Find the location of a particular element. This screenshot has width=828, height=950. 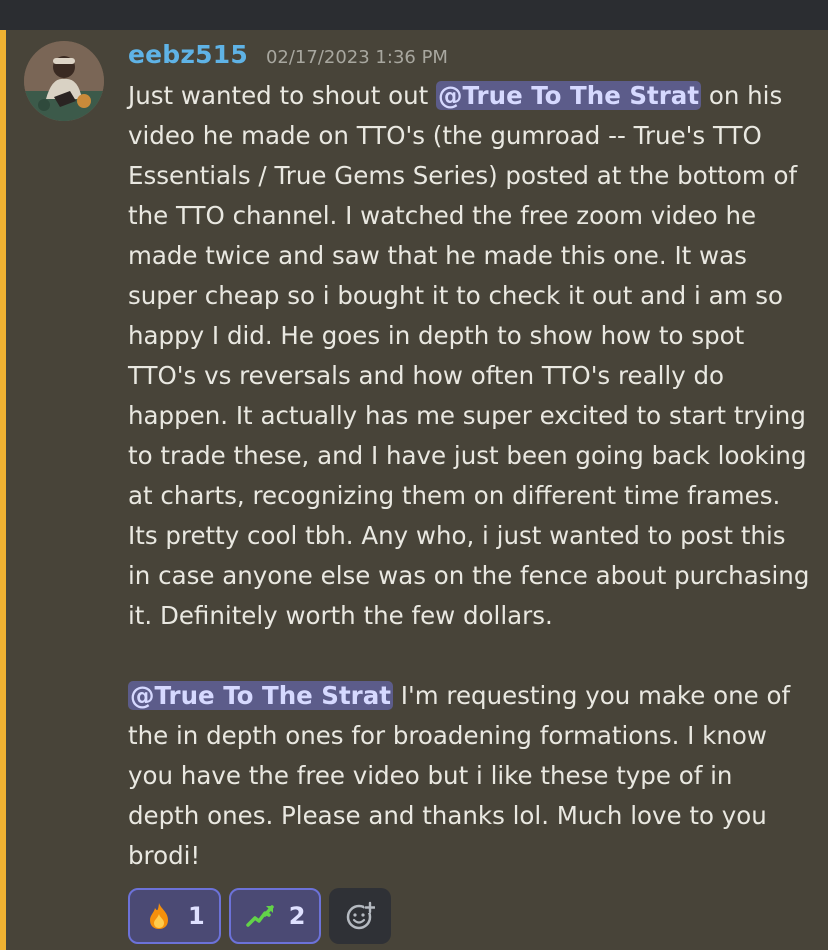

avatar is located at coordinates (64, 81).